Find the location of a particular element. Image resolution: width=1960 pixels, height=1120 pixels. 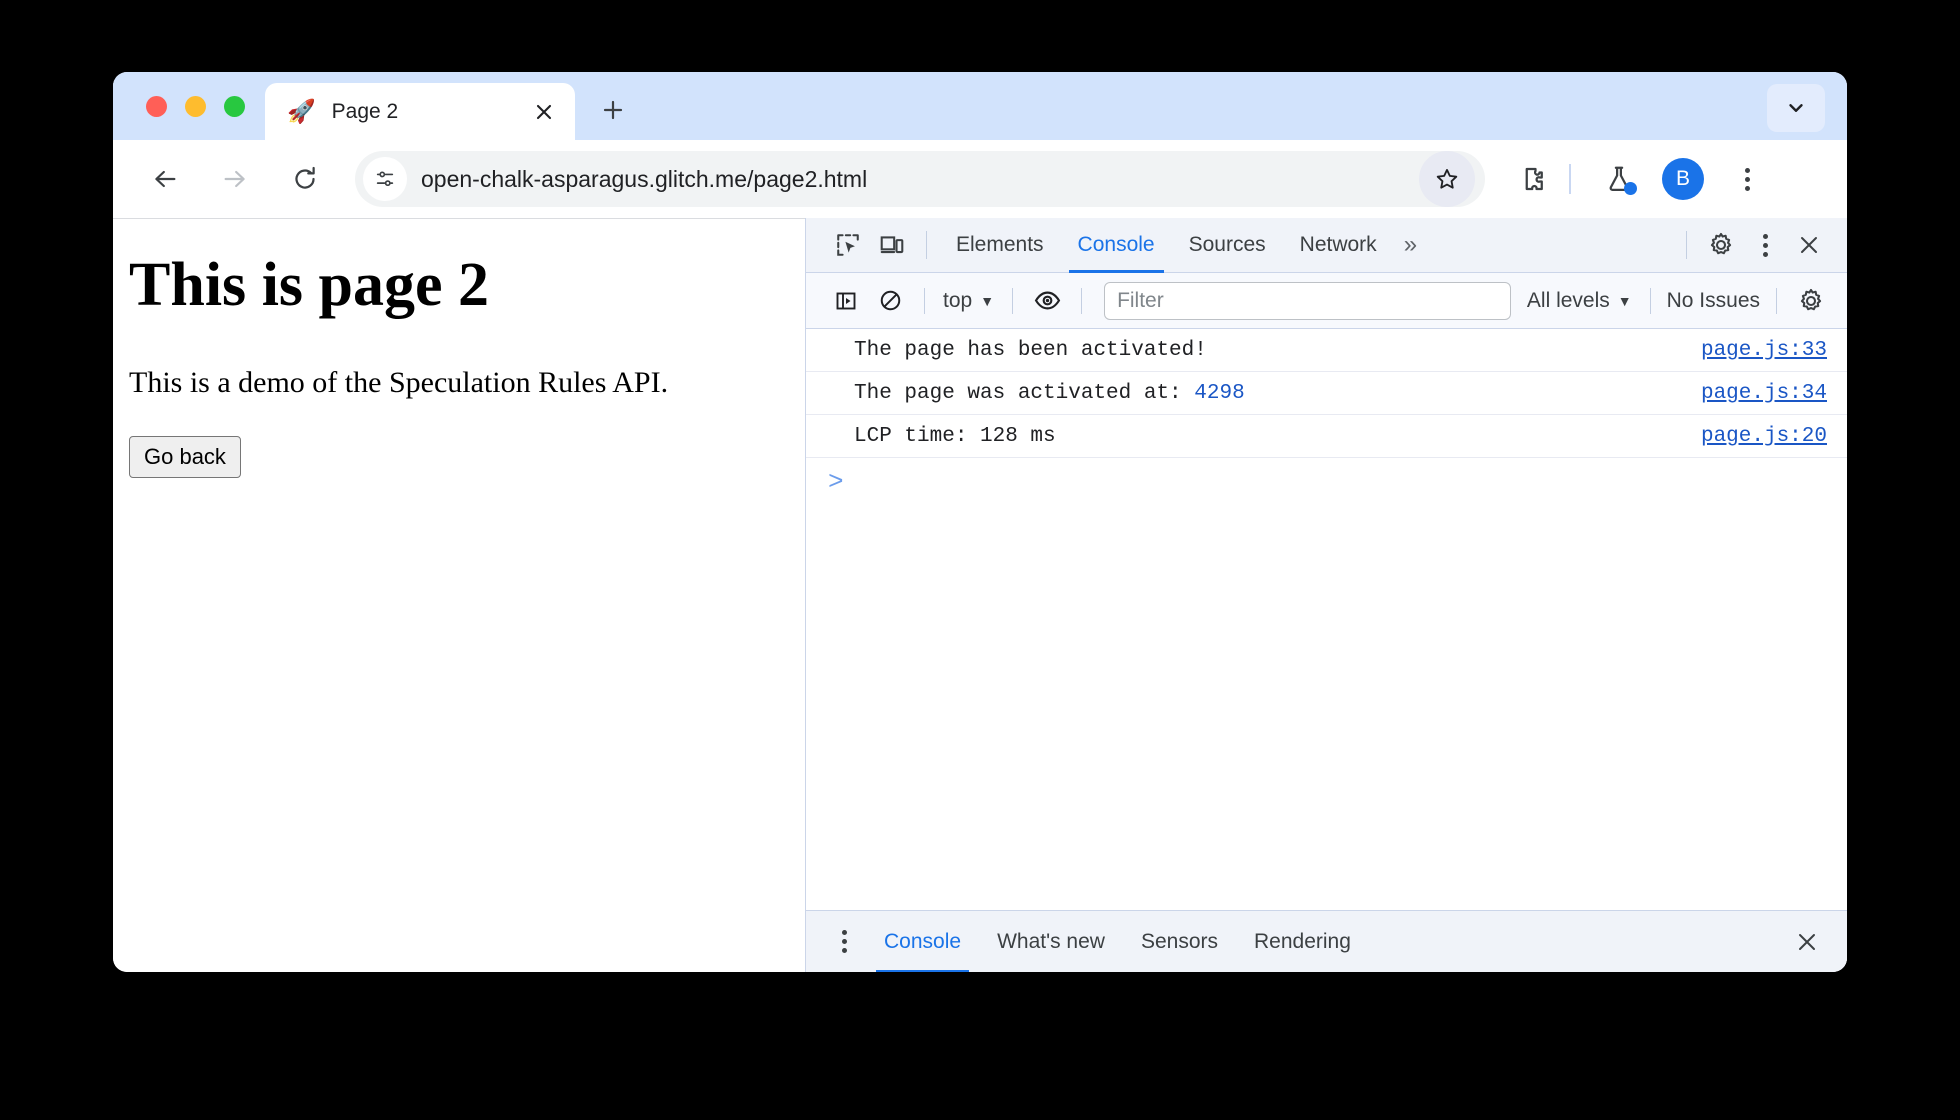

device-toolbar-icon is located at coordinates (892, 245).